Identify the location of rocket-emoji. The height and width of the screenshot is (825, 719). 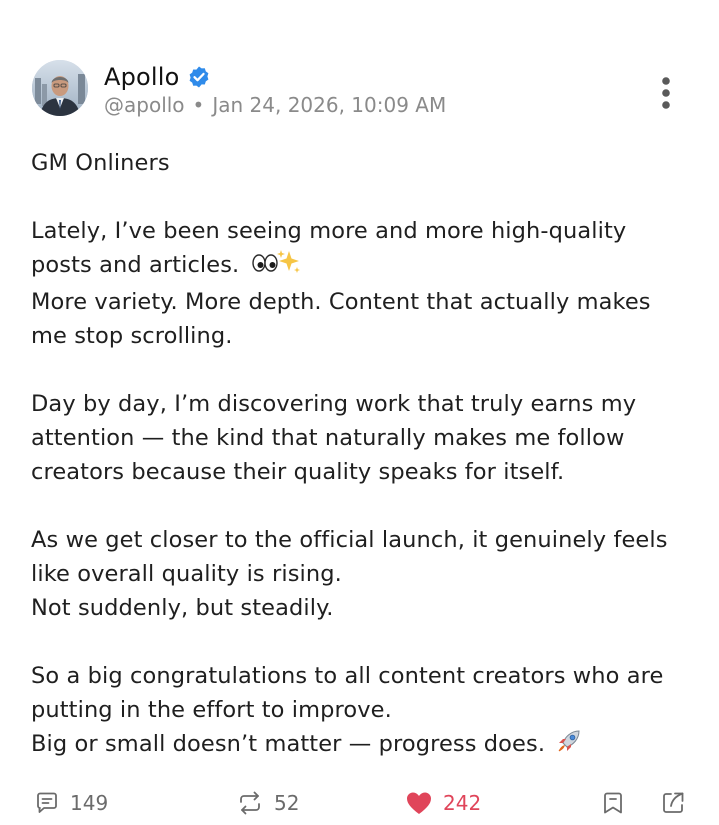
(569, 746).